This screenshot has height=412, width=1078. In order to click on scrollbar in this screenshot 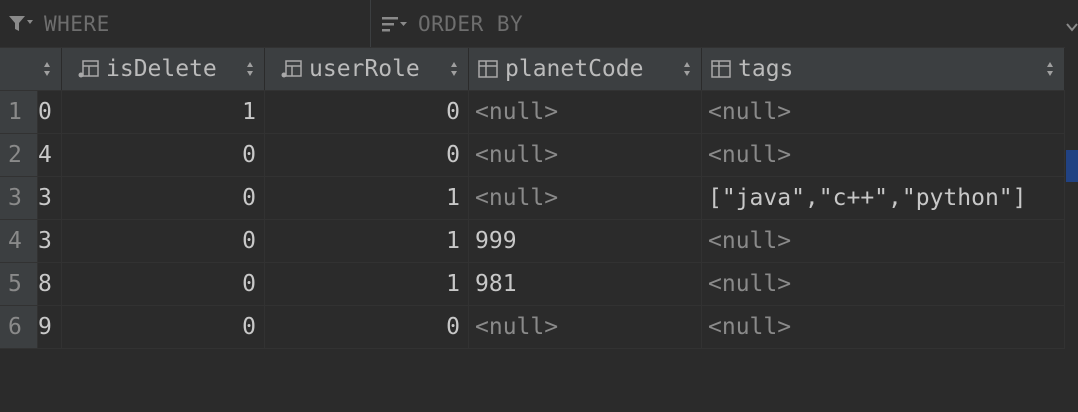, I will do `click(1072, 230)`.